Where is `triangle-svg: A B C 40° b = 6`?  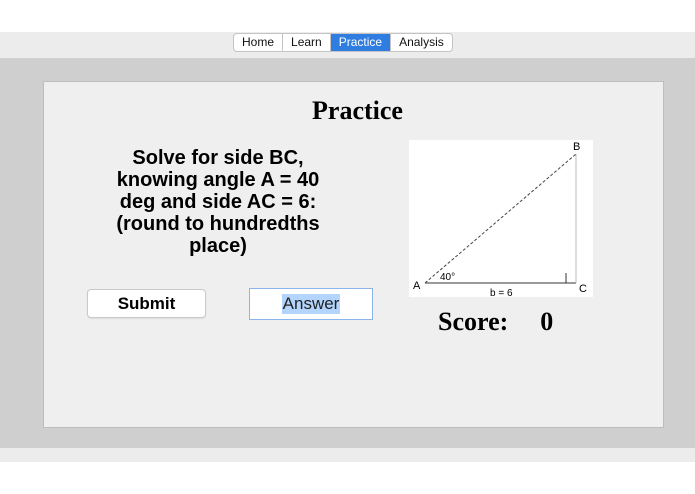
triangle-svg: A B C 40° b = 6 is located at coordinates (500, 220).